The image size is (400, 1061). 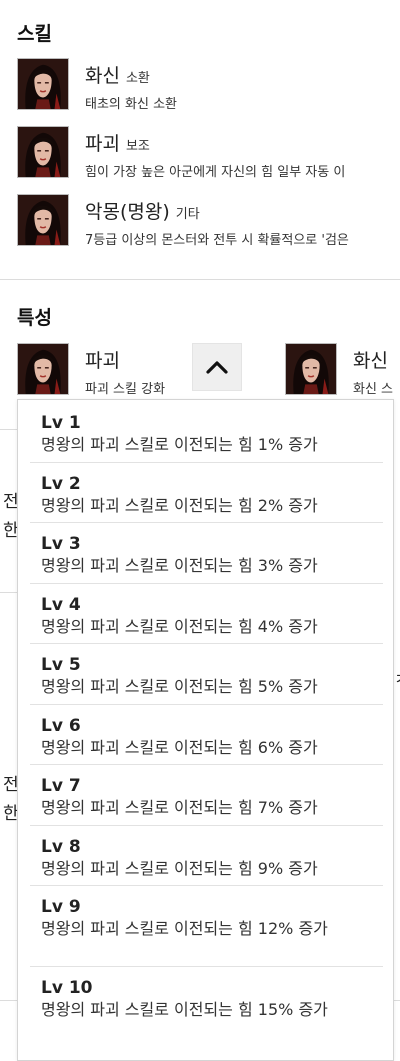 I want to click on level-title: Lv 7, so click(x=61, y=786).